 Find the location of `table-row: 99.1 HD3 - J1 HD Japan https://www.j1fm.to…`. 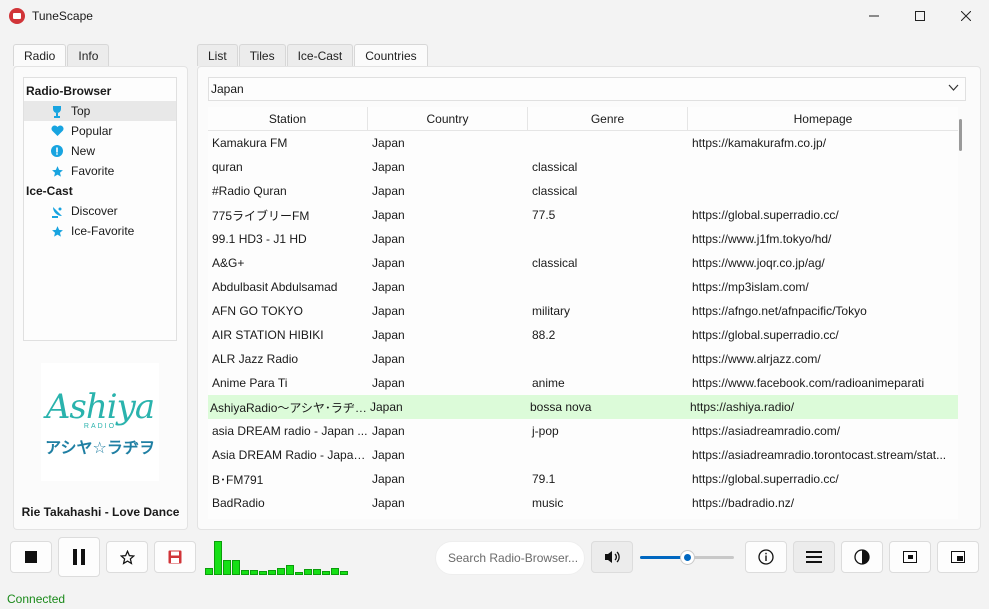

table-row: 99.1 HD3 - J1 HD Japan https://www.j1fm.to… is located at coordinates (583, 239).